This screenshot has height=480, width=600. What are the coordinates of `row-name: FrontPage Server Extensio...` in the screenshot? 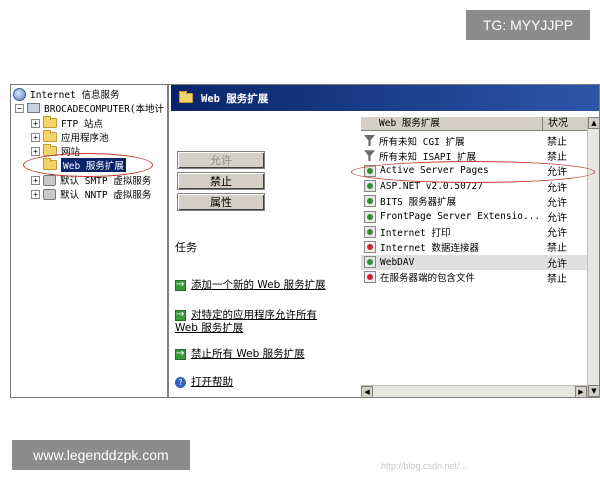 It's located at (460, 216).